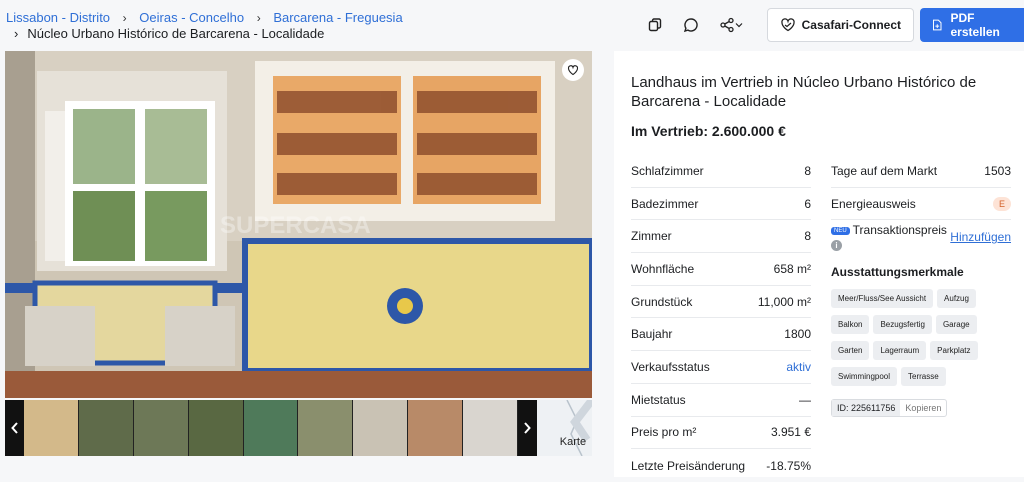 This screenshot has width=1024, height=482. Describe the element at coordinates (980, 237) in the screenshot. I see `add-transaction-price-link: Hinzufügen` at that location.